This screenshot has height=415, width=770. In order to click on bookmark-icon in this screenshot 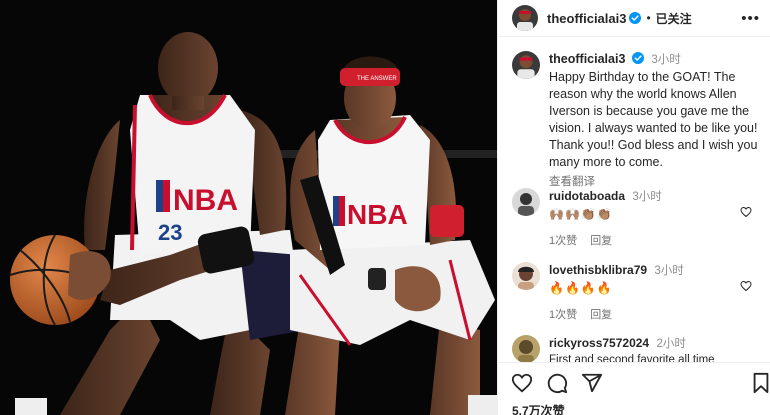, I will do `click(760, 383)`.